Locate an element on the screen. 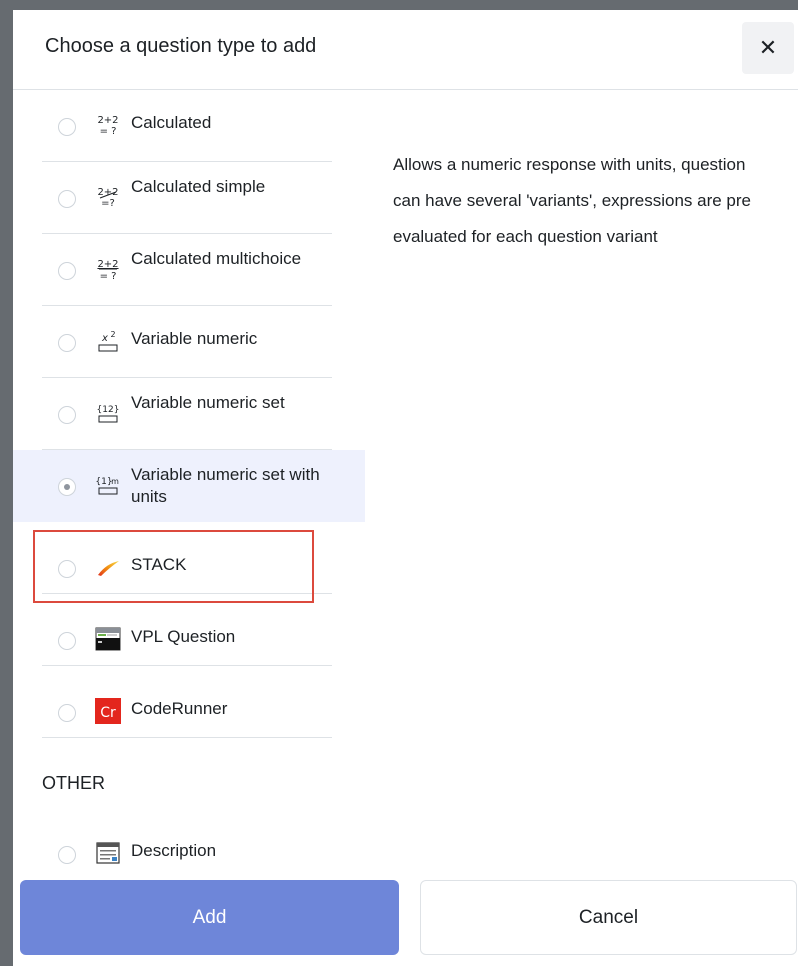  dialog-header: Choose a question type to add ✕ is located at coordinates (405, 50).